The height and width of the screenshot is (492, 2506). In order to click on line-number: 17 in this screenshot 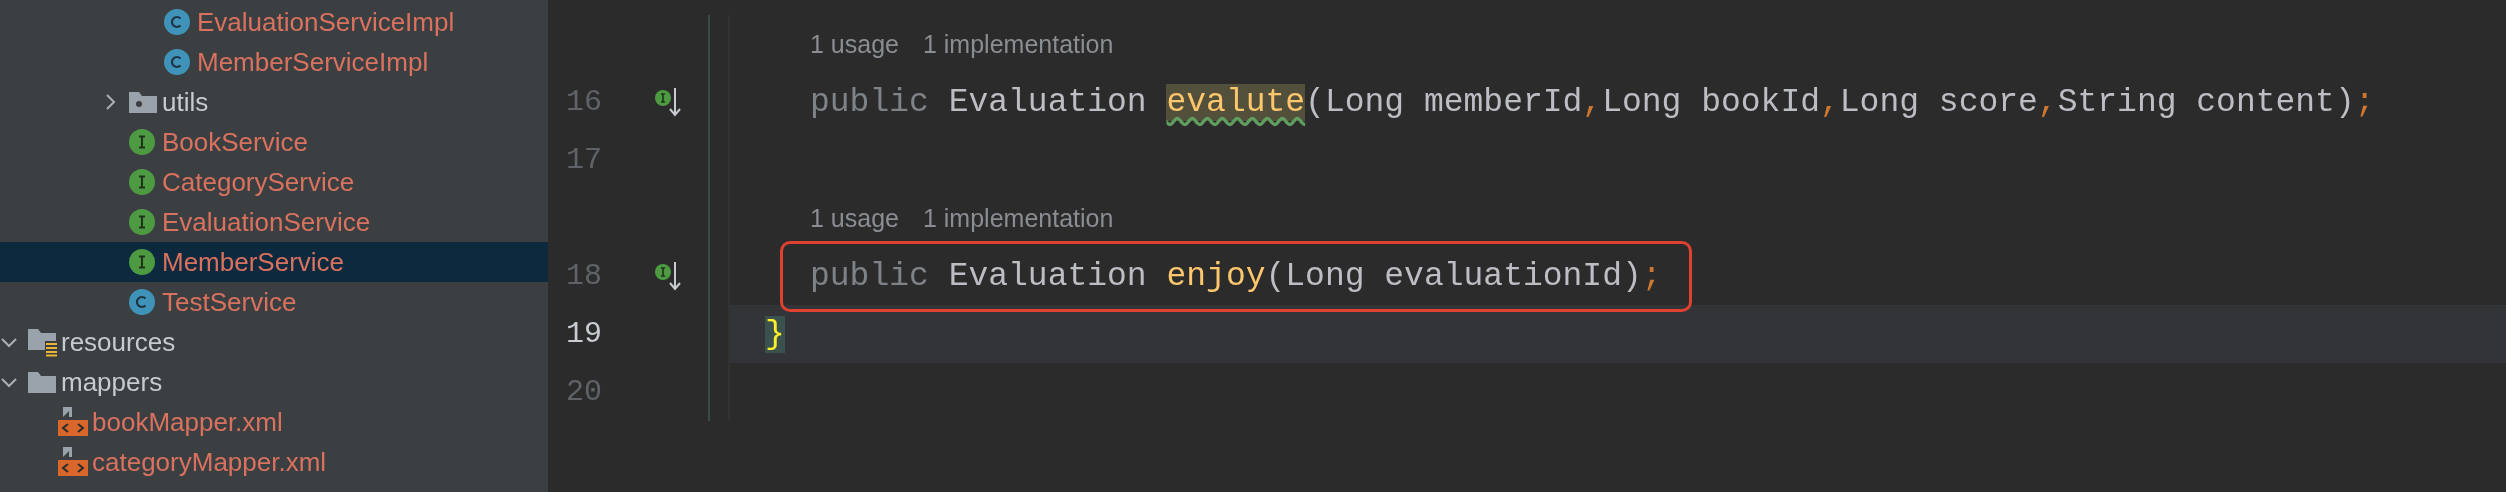, I will do `click(583, 160)`.